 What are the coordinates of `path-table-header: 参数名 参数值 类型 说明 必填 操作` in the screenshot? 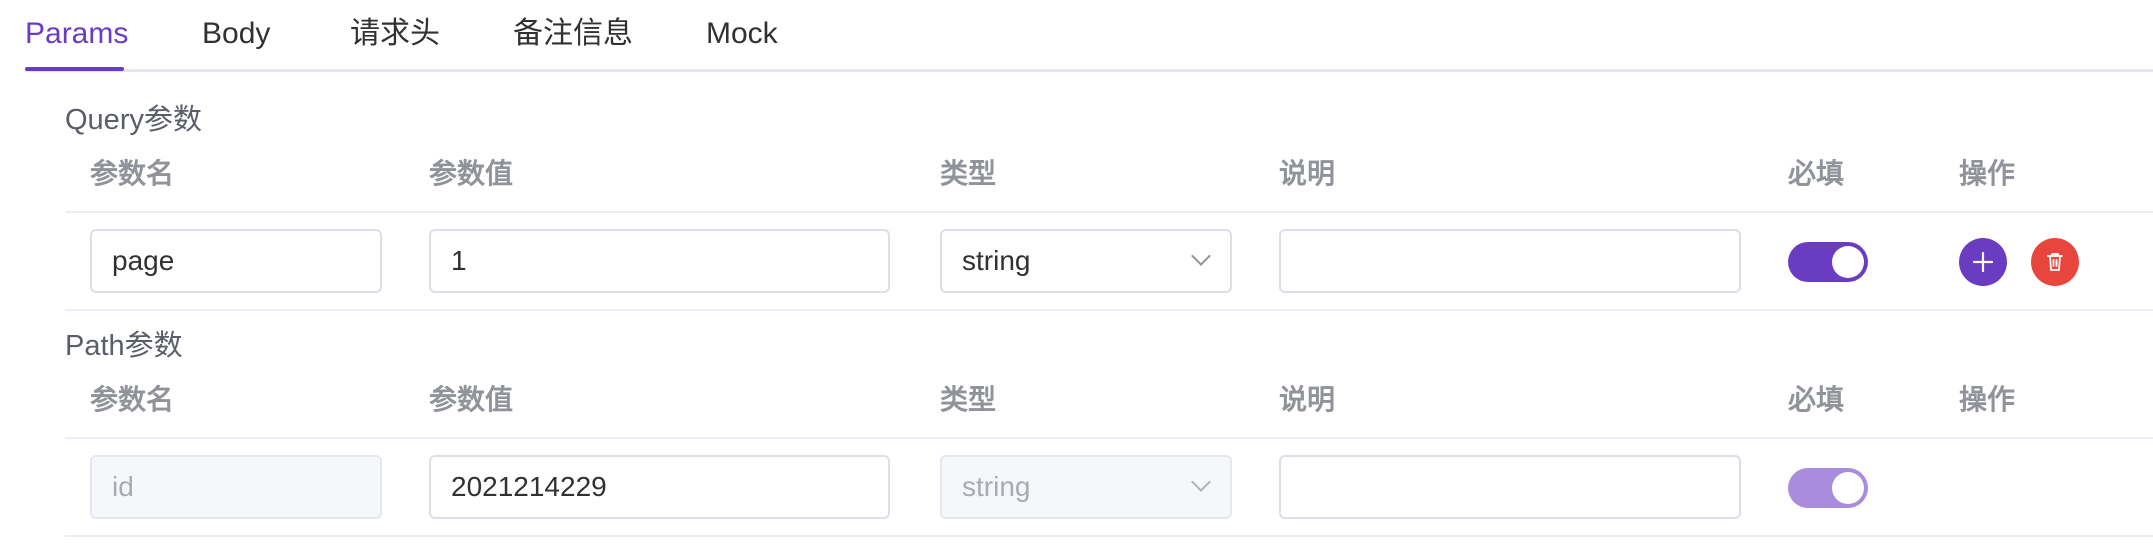 It's located at (1109, 404).